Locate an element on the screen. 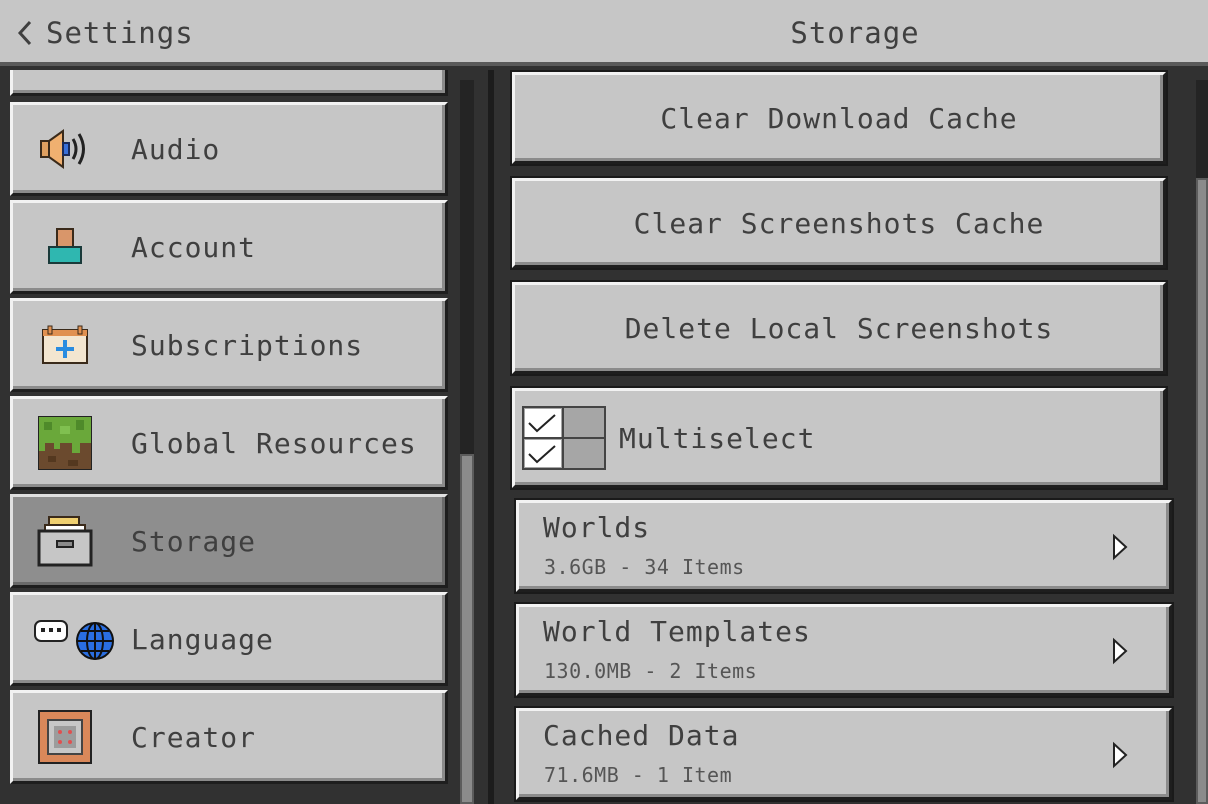 Image resolution: width=1208 pixels, height=804 pixels. storage-row-cached-data: Cached Data 71.6MB - 1 Item is located at coordinates (844, 754).